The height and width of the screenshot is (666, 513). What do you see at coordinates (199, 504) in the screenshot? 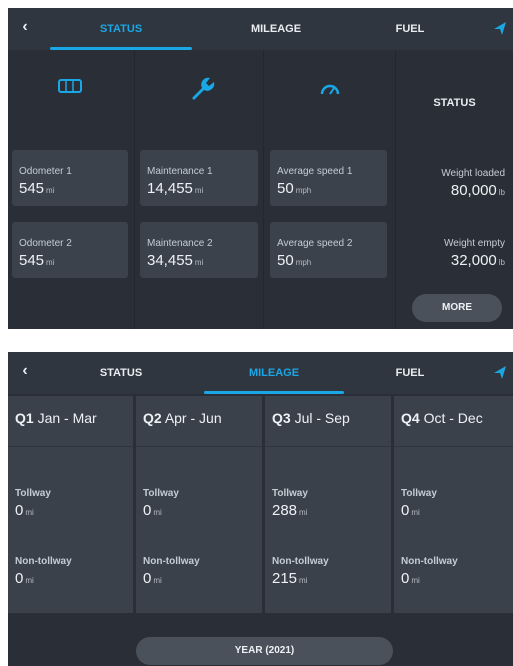
I see `quarter-q2-card: Q2 Apr - Jun Tollway 0 mi Non-tollway 0 mi` at bounding box center [199, 504].